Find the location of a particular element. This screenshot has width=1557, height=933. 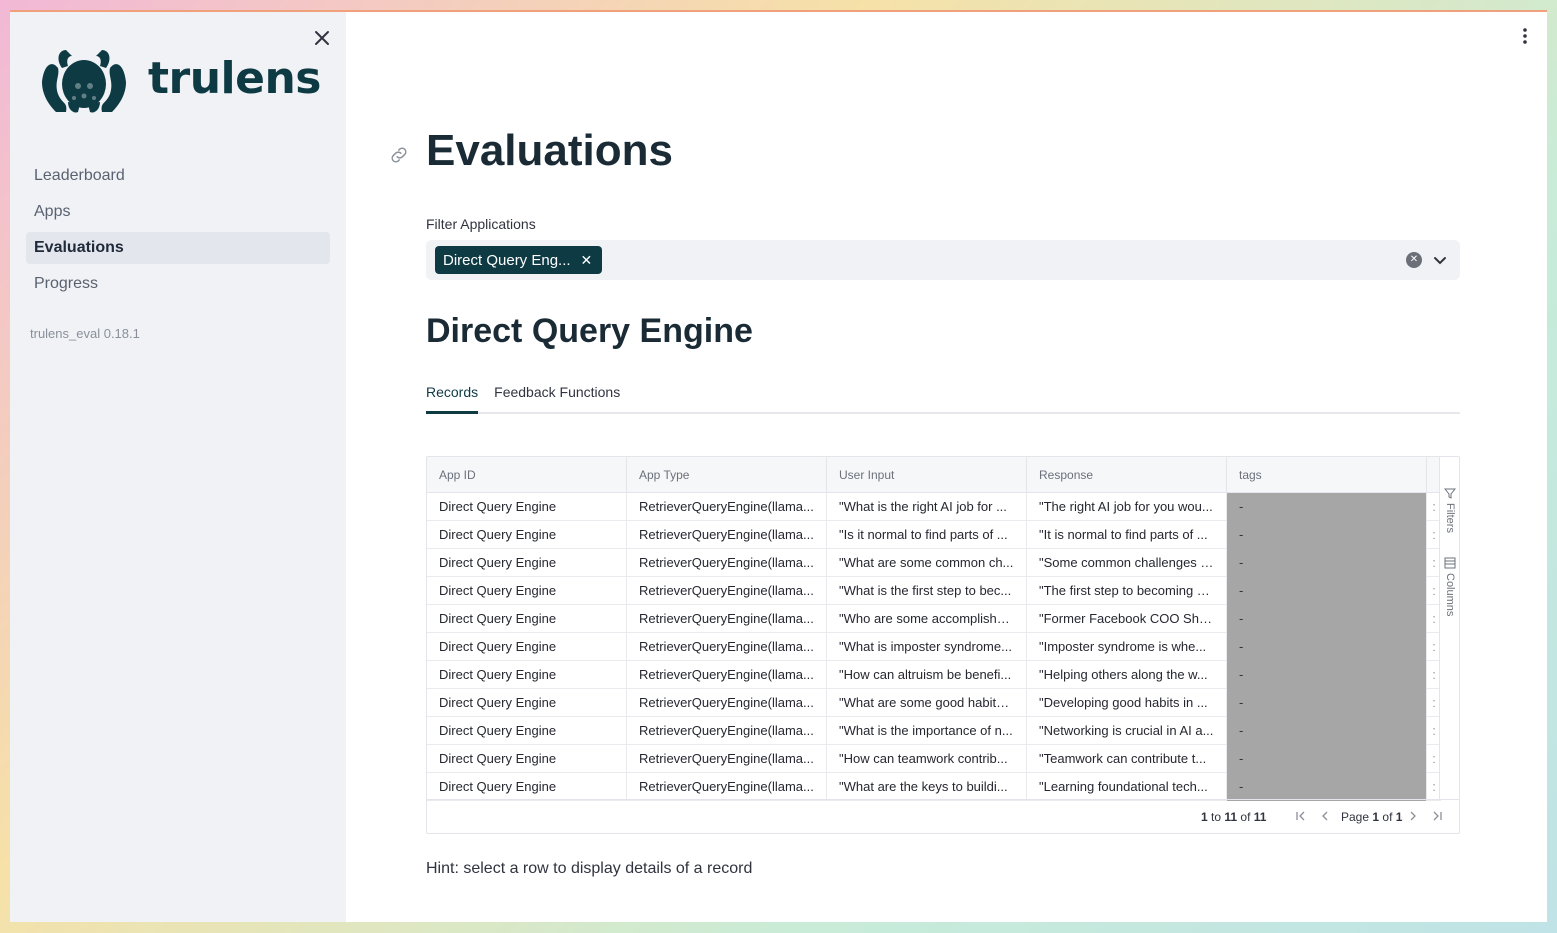

column-header-tags: tags is located at coordinates (1327, 475).